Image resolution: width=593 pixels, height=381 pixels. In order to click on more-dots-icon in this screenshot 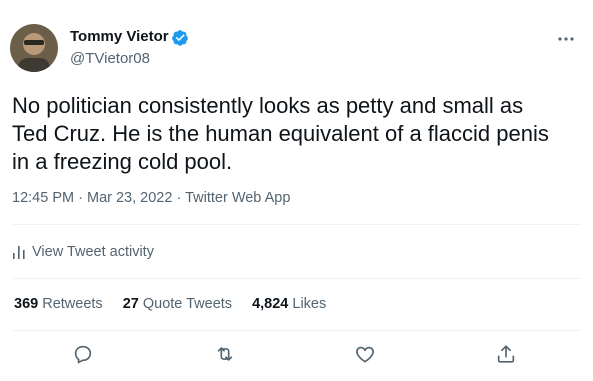, I will do `click(566, 39)`.